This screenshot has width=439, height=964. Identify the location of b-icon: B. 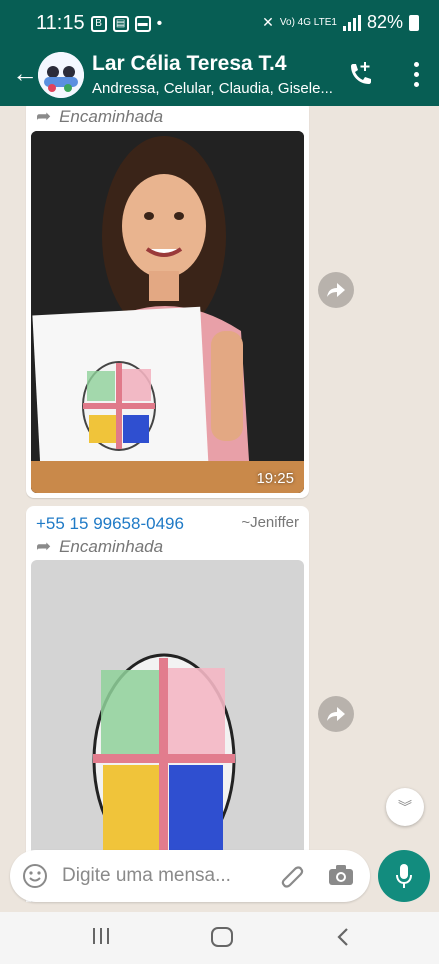
(98, 23).